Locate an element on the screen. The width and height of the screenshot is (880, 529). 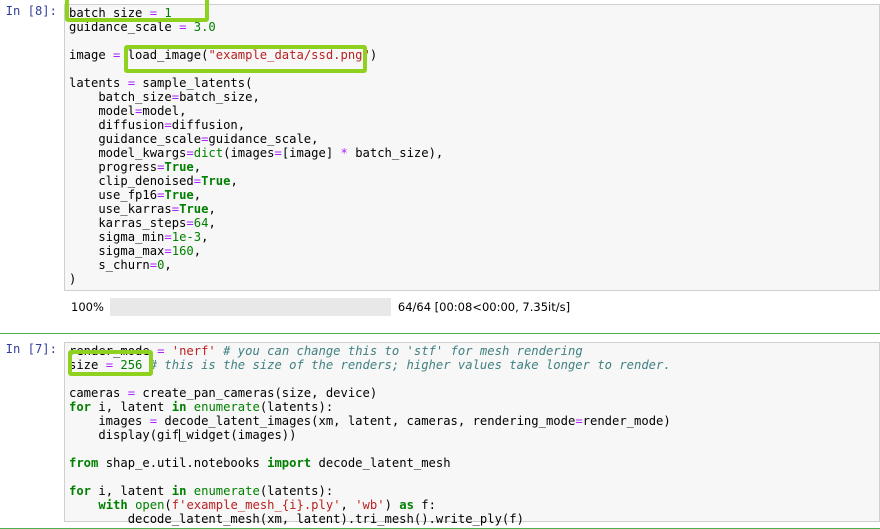
cell-prompt-in8: In [8]: is located at coordinates (31, 11).